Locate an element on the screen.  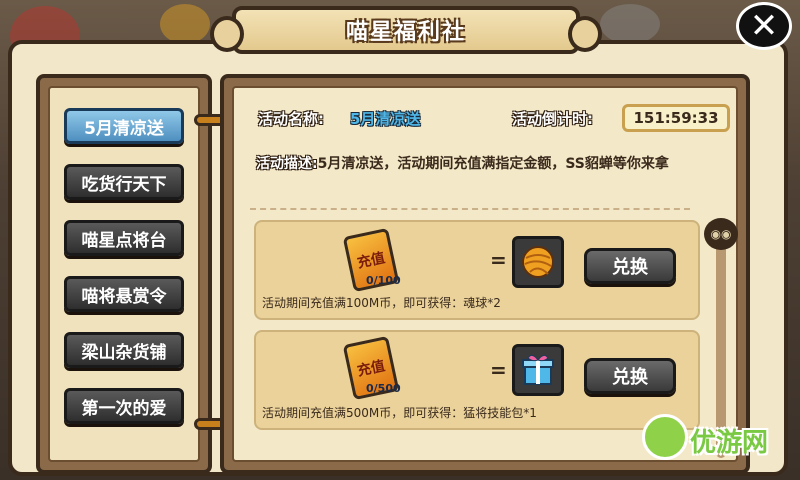
divider is located at coordinates (470, 209).